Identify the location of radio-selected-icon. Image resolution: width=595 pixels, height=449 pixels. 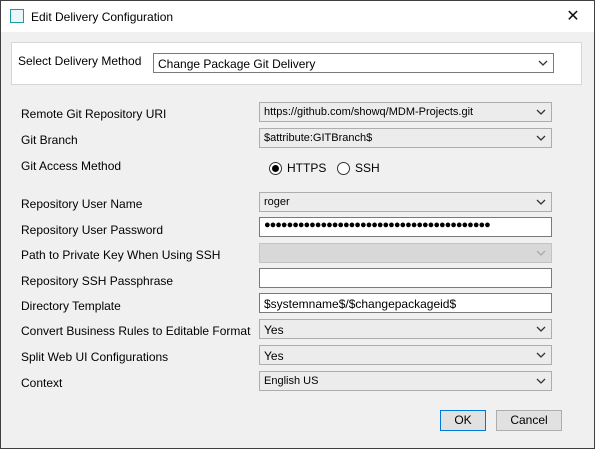
(275, 168).